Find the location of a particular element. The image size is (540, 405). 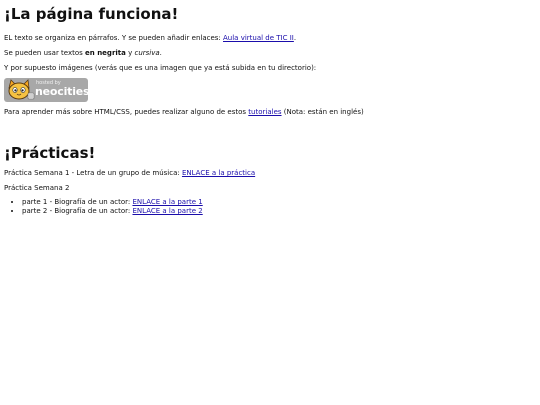

part1-text: parte 1 - Biografía de un actor: is located at coordinates (77, 202).